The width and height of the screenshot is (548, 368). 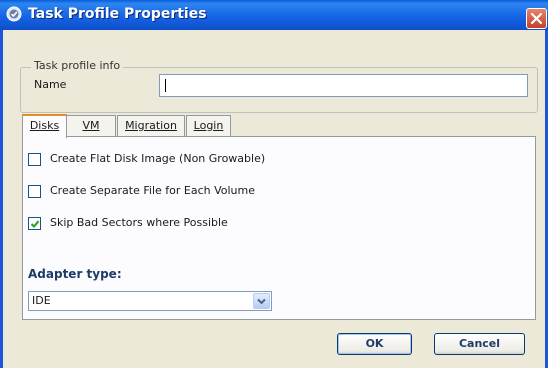 I want to click on tab-vm-label: VM, so click(x=91, y=125).